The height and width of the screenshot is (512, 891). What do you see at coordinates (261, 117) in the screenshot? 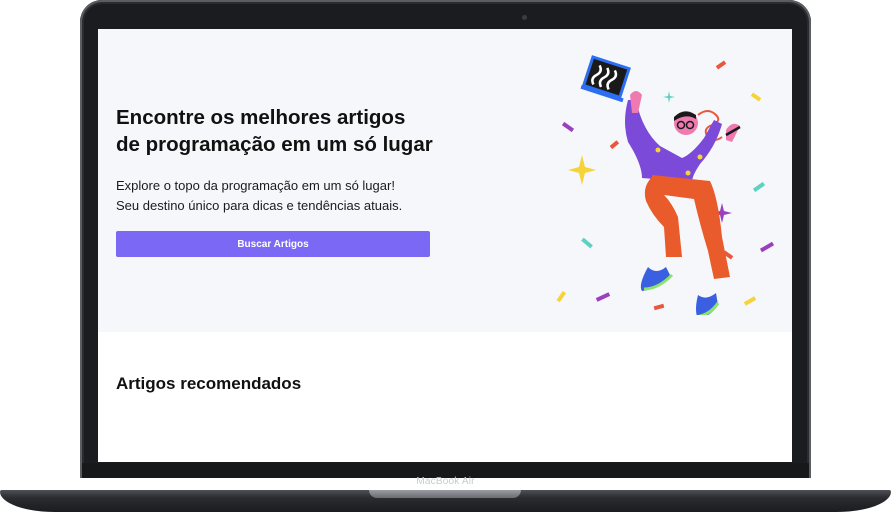
I see `hero-title-line1: Encontre os melhores artigos` at bounding box center [261, 117].